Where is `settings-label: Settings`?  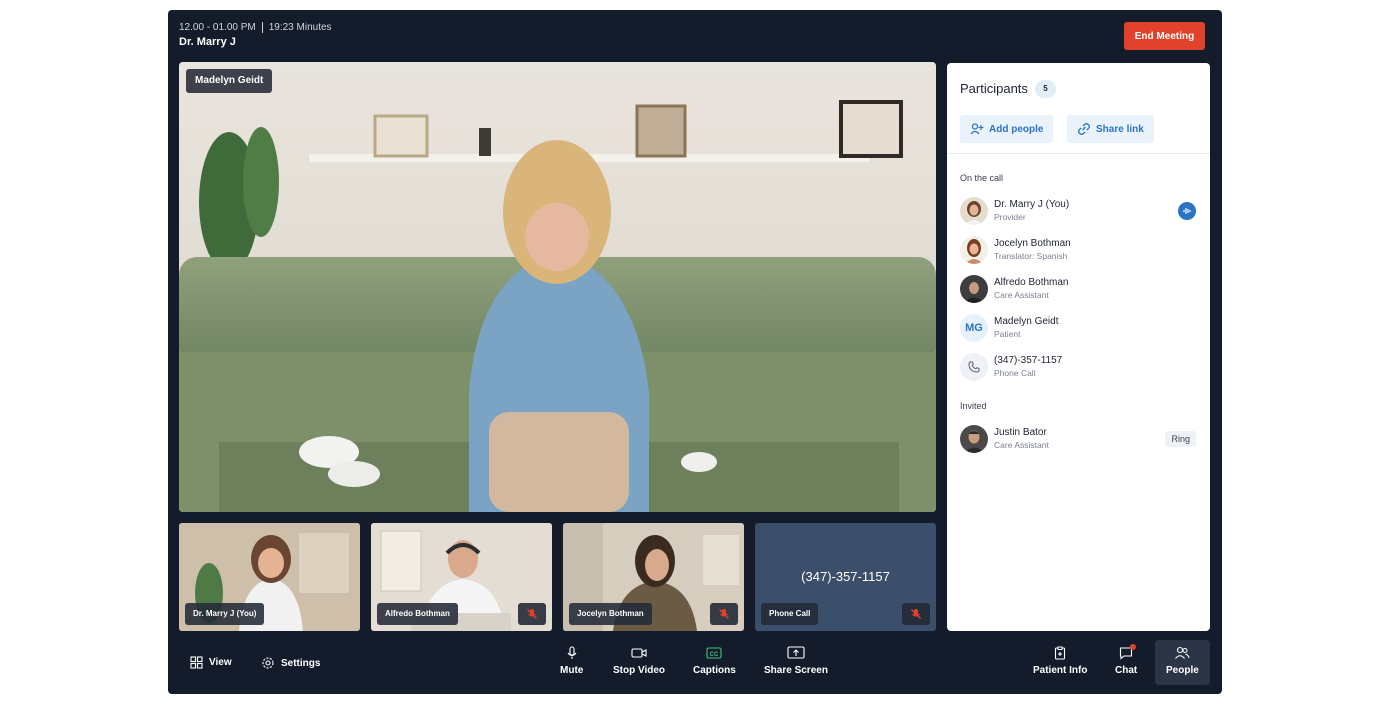 settings-label: Settings is located at coordinates (301, 663).